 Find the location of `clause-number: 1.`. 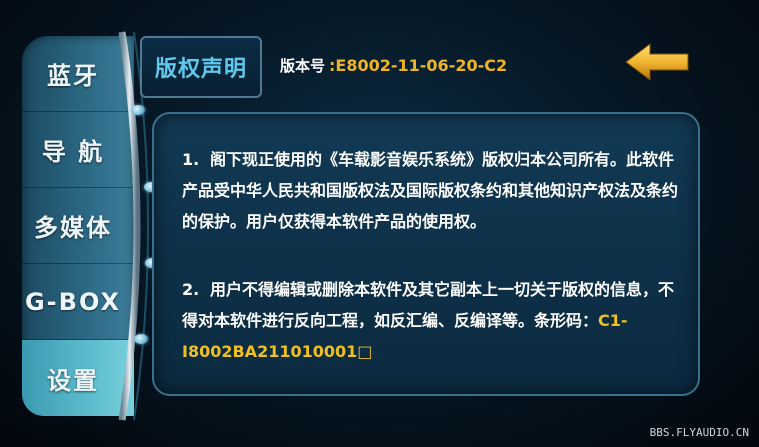

clause-number: 1. is located at coordinates (191, 159).